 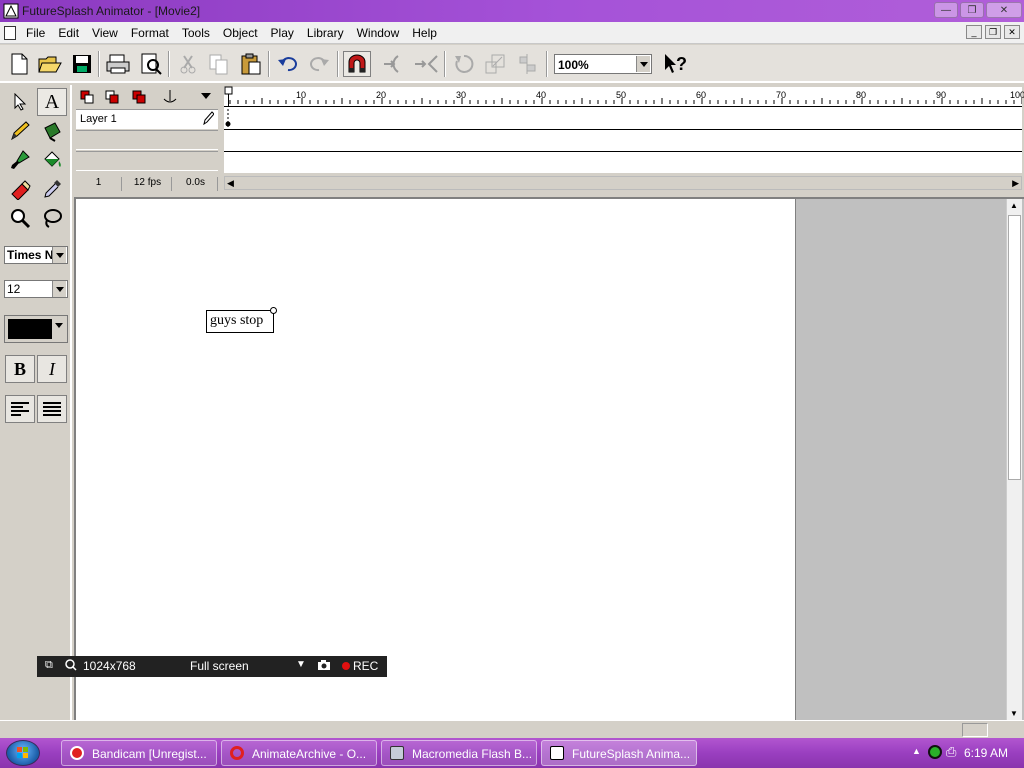 What do you see at coordinates (10, 33) in the screenshot?
I see `document-icon` at bounding box center [10, 33].